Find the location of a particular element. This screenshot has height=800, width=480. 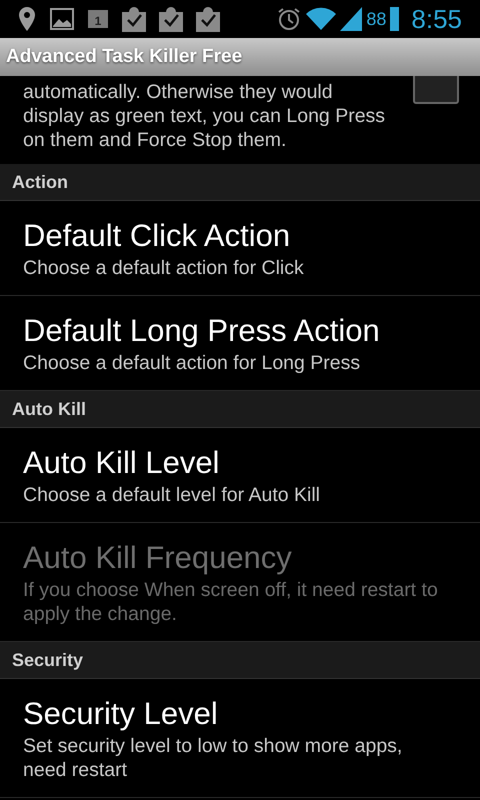

section-header: Auto Kill is located at coordinates (240, 409).